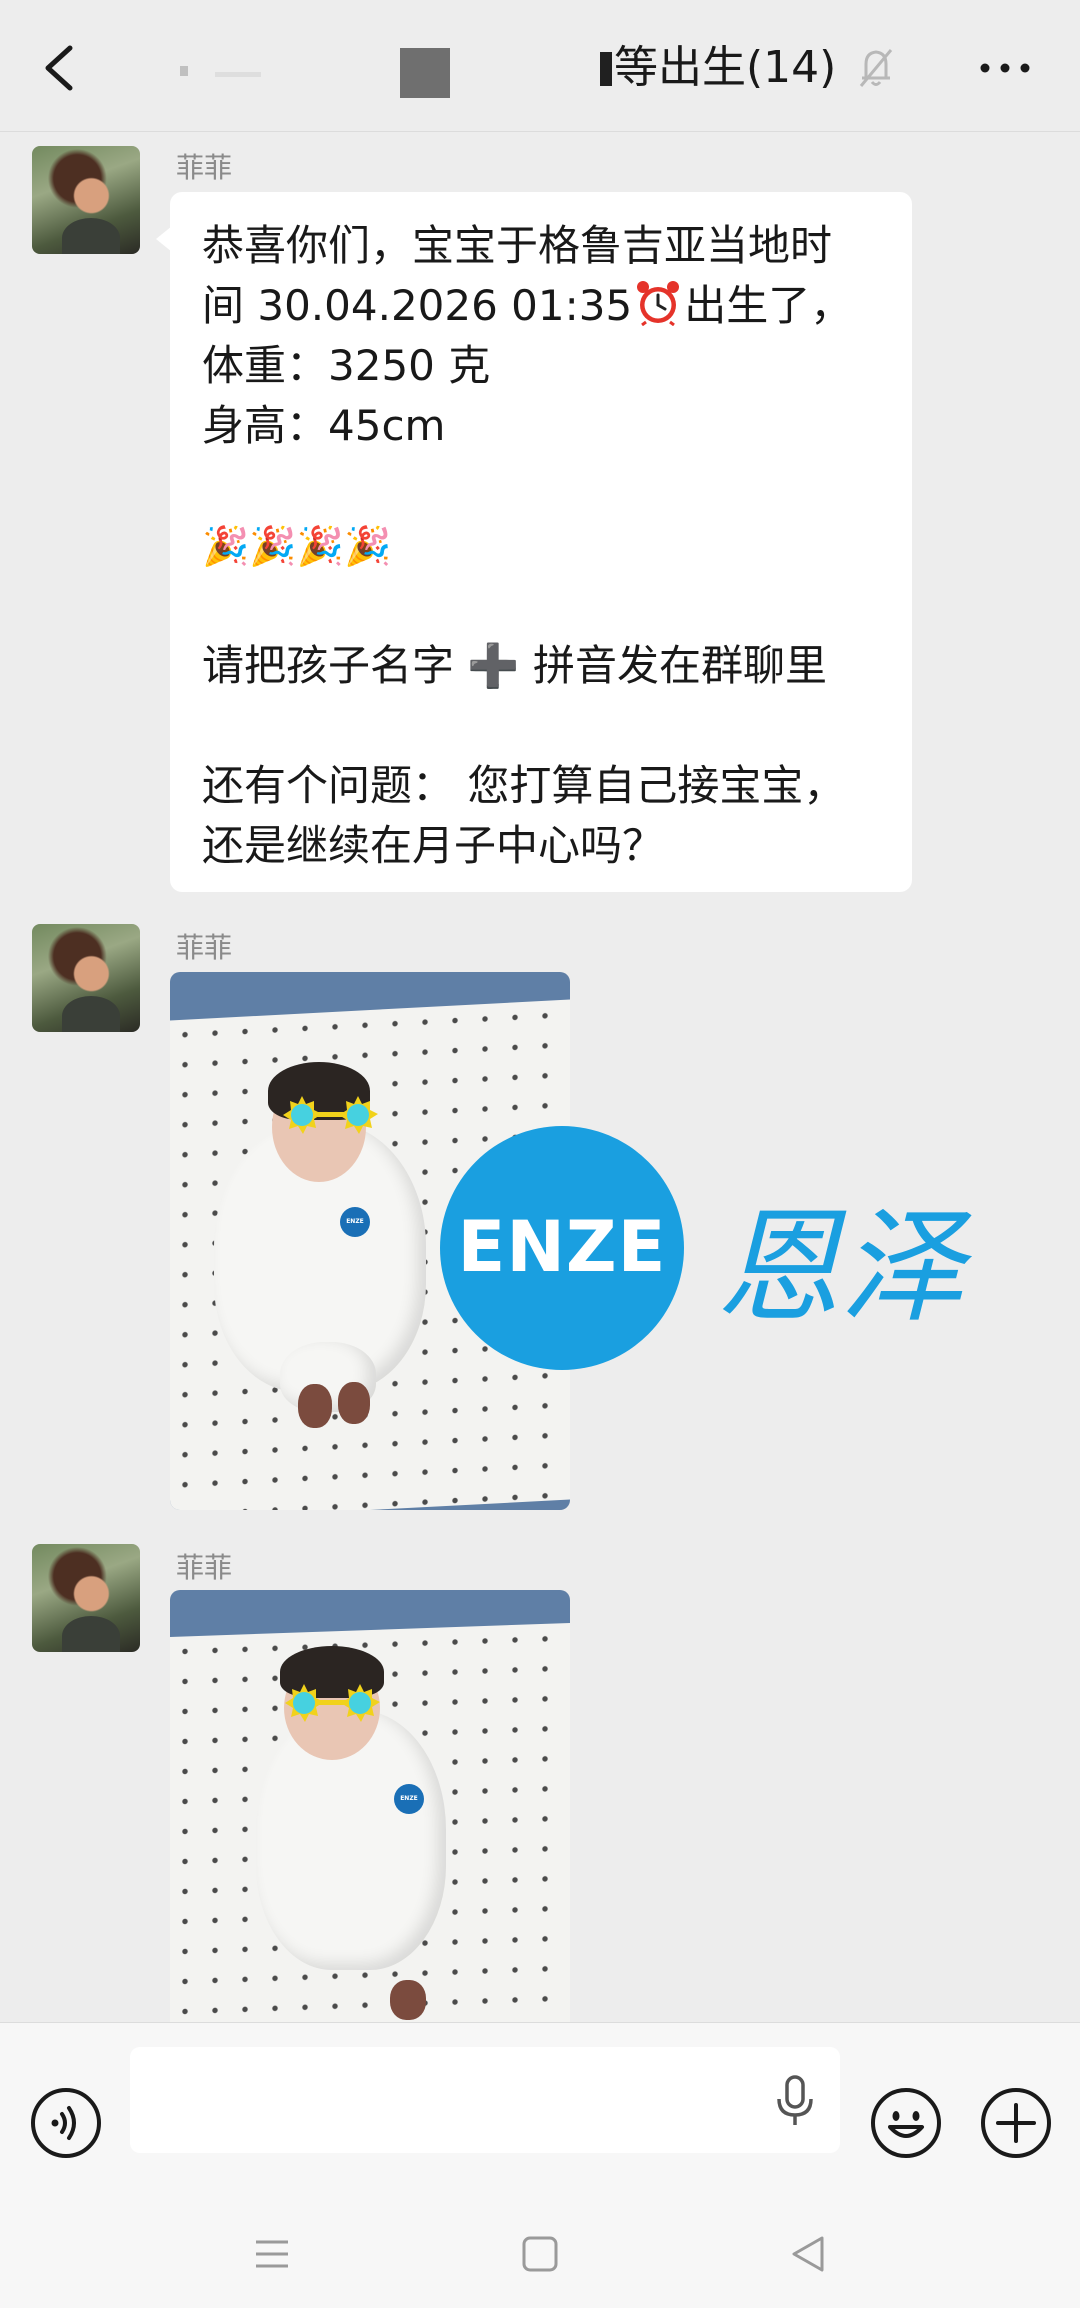  I want to click on message-line: 体重：3250 克, so click(346, 365).